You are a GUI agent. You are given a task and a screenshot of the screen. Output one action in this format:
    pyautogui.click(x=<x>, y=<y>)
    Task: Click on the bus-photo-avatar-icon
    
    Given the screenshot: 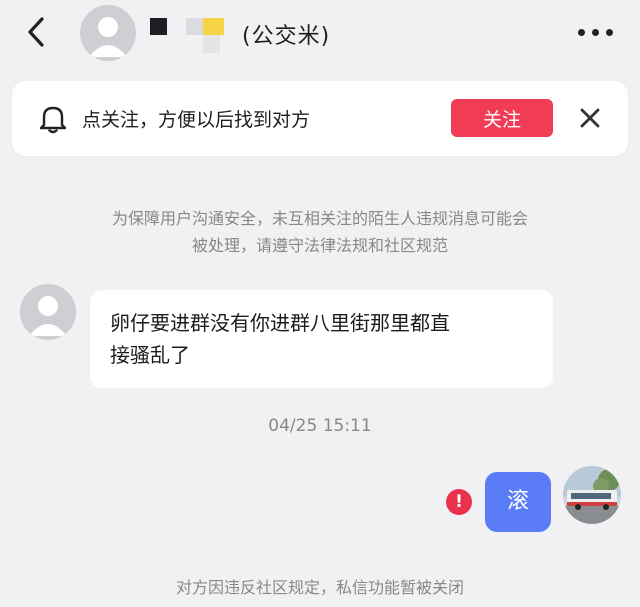 What is the action you would take?
    pyautogui.click(x=592, y=495)
    